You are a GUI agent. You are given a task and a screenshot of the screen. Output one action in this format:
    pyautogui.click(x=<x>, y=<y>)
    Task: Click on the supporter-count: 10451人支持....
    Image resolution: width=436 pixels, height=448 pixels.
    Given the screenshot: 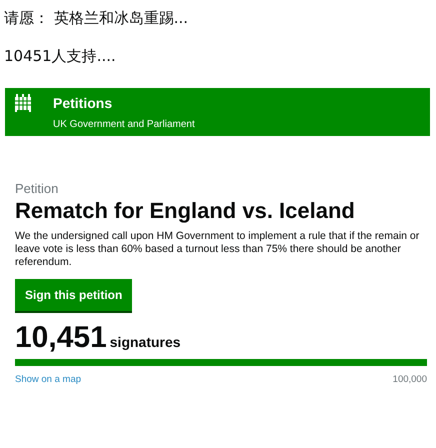 What is the action you would take?
    pyautogui.click(x=59, y=56)
    